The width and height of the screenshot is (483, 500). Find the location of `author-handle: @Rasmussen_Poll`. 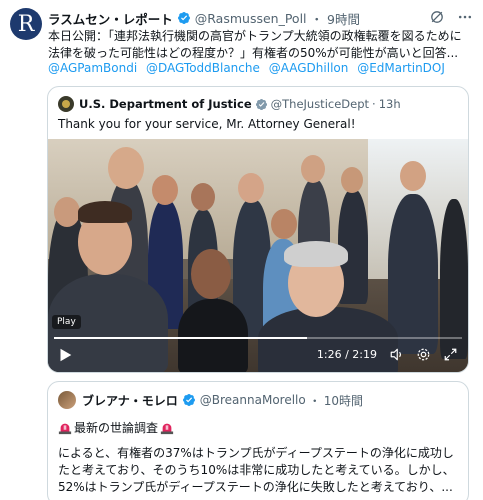

author-handle: @Rasmussen_Poll is located at coordinates (251, 18).